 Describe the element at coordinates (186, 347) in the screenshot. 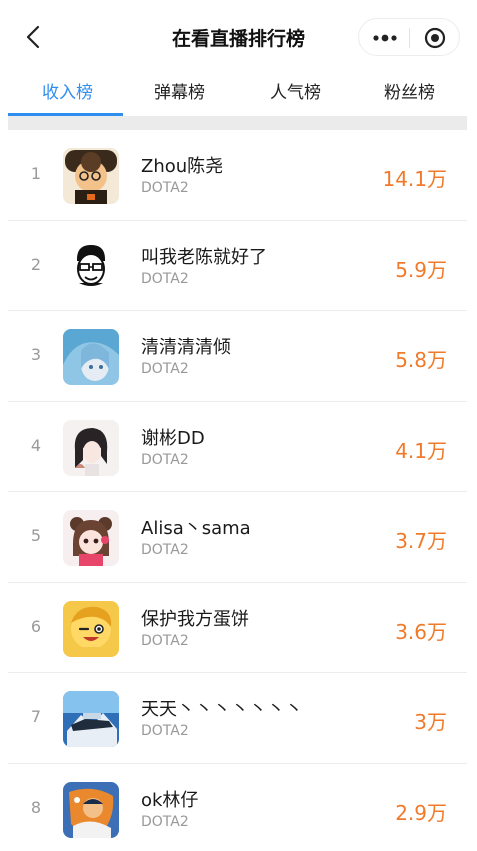

I see `streamer-name: 清清清清倾` at that location.